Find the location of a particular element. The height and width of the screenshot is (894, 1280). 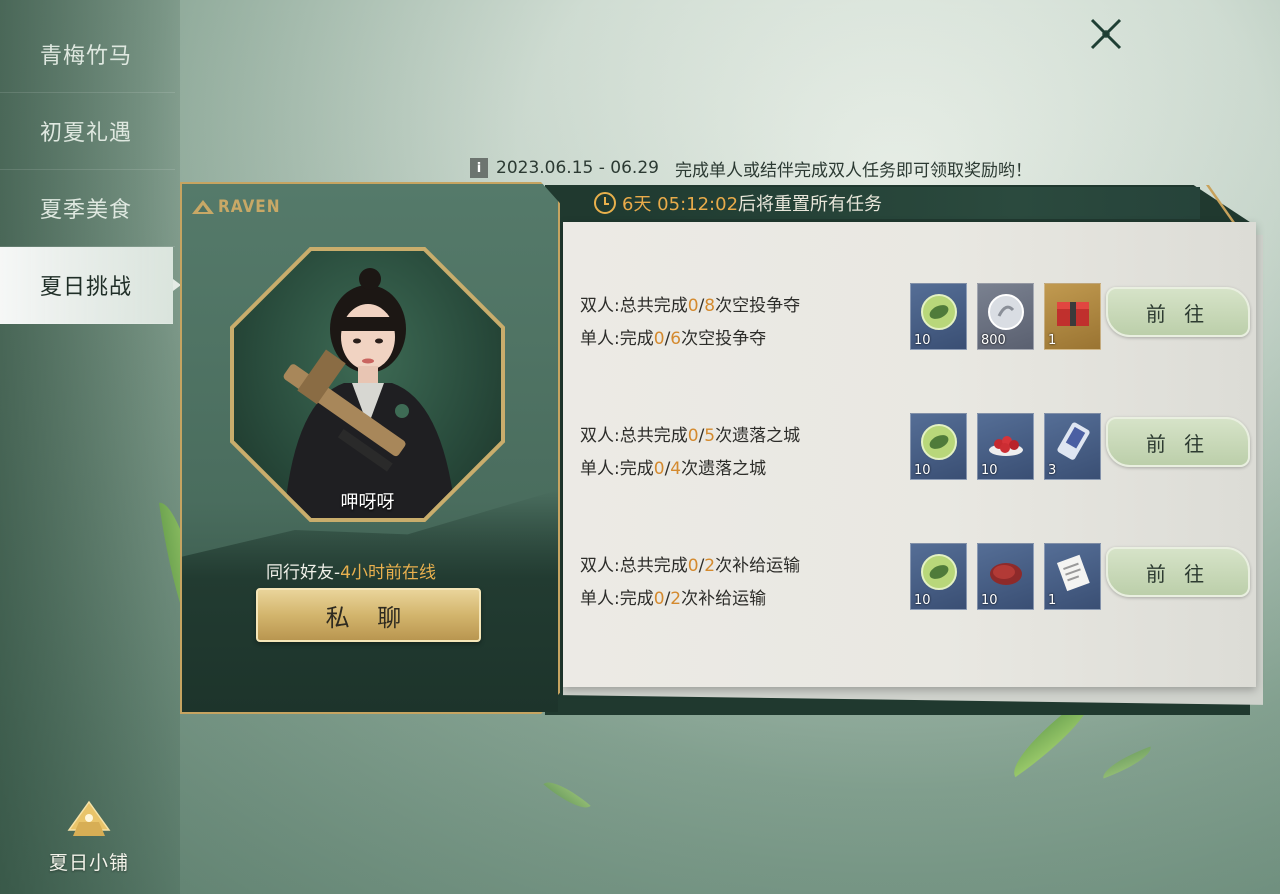

event-date-range: 2023.06.15 - 06.29 is located at coordinates (577, 168).